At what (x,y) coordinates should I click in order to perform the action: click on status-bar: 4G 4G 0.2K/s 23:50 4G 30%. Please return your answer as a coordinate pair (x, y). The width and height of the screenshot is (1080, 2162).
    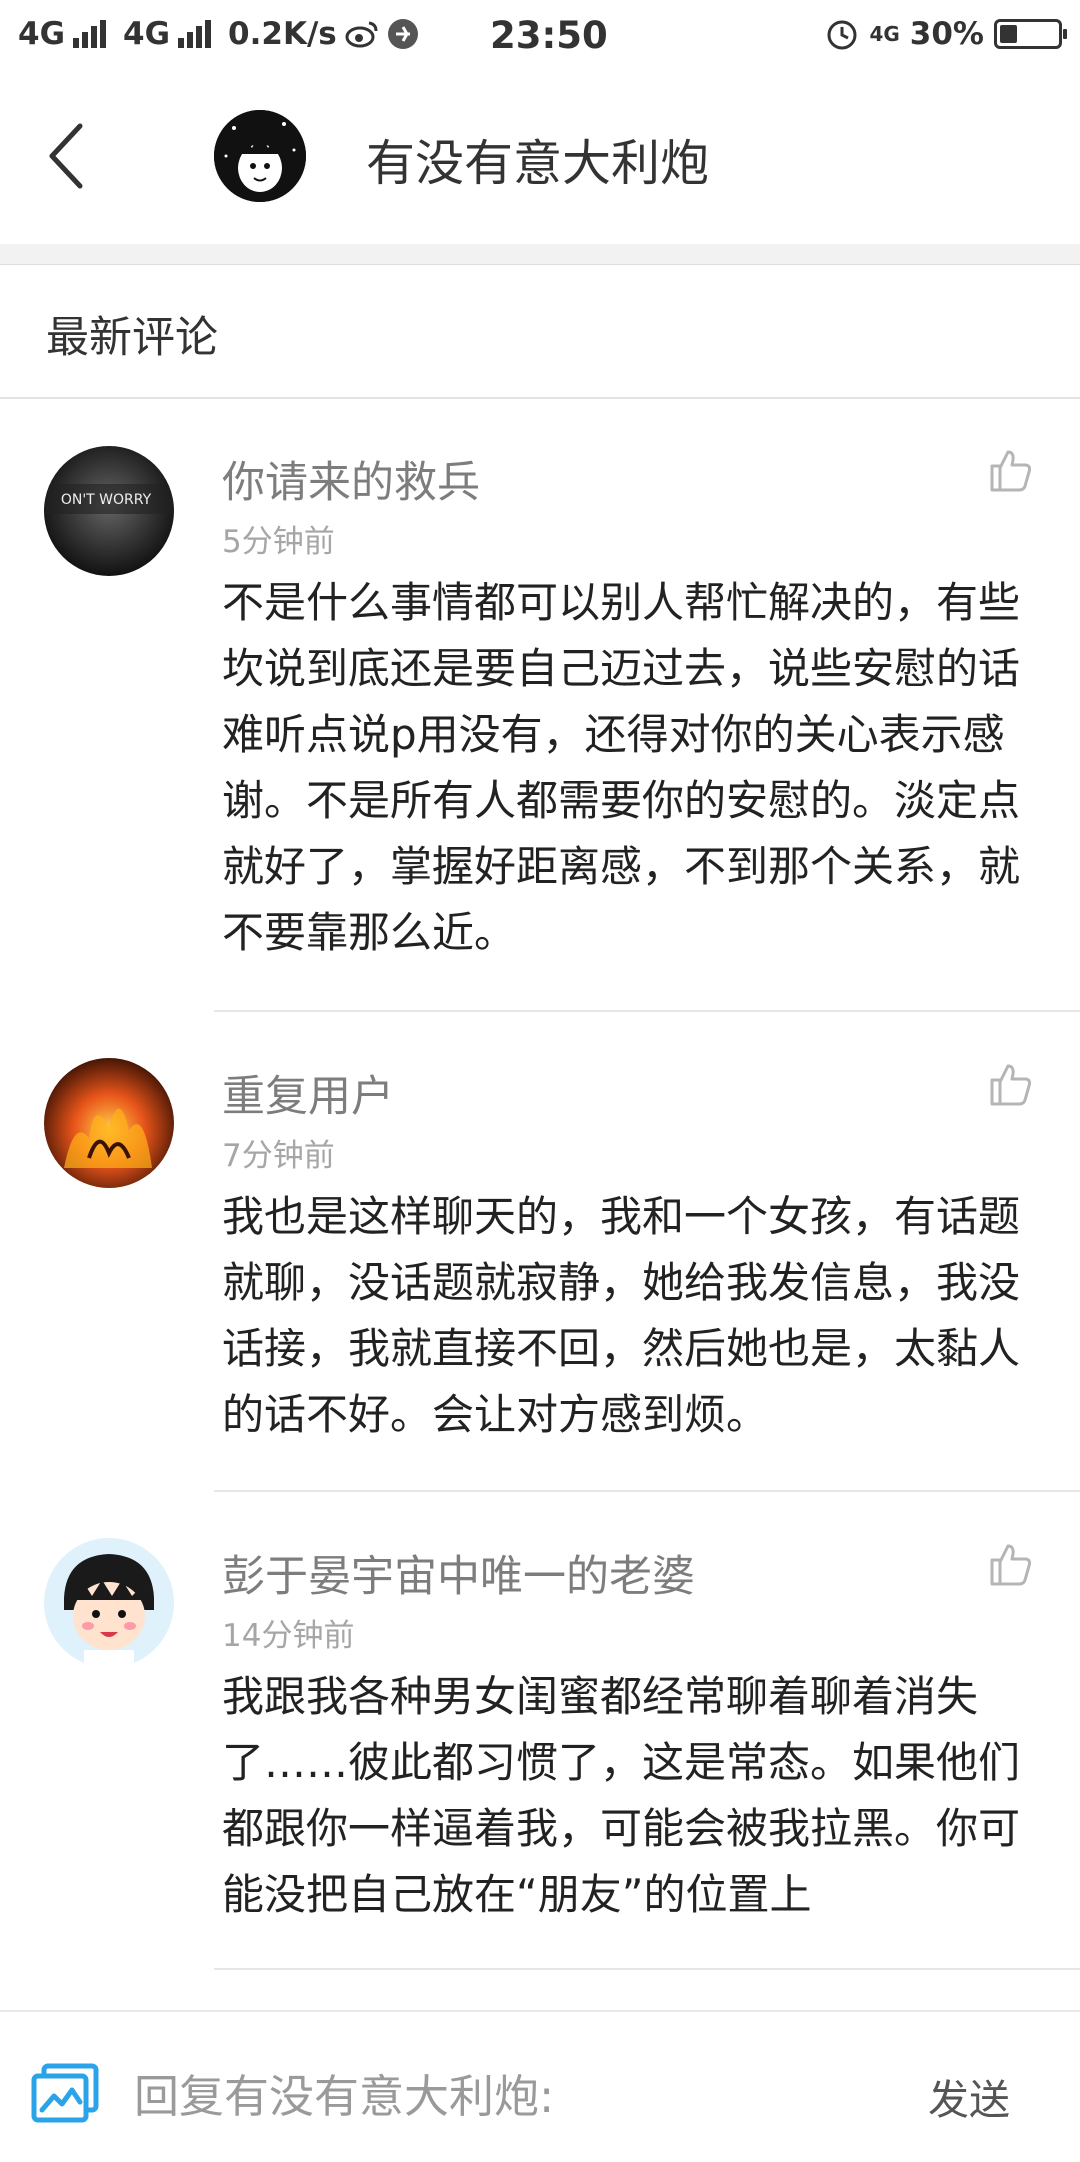
    Looking at the image, I should click on (540, 38).